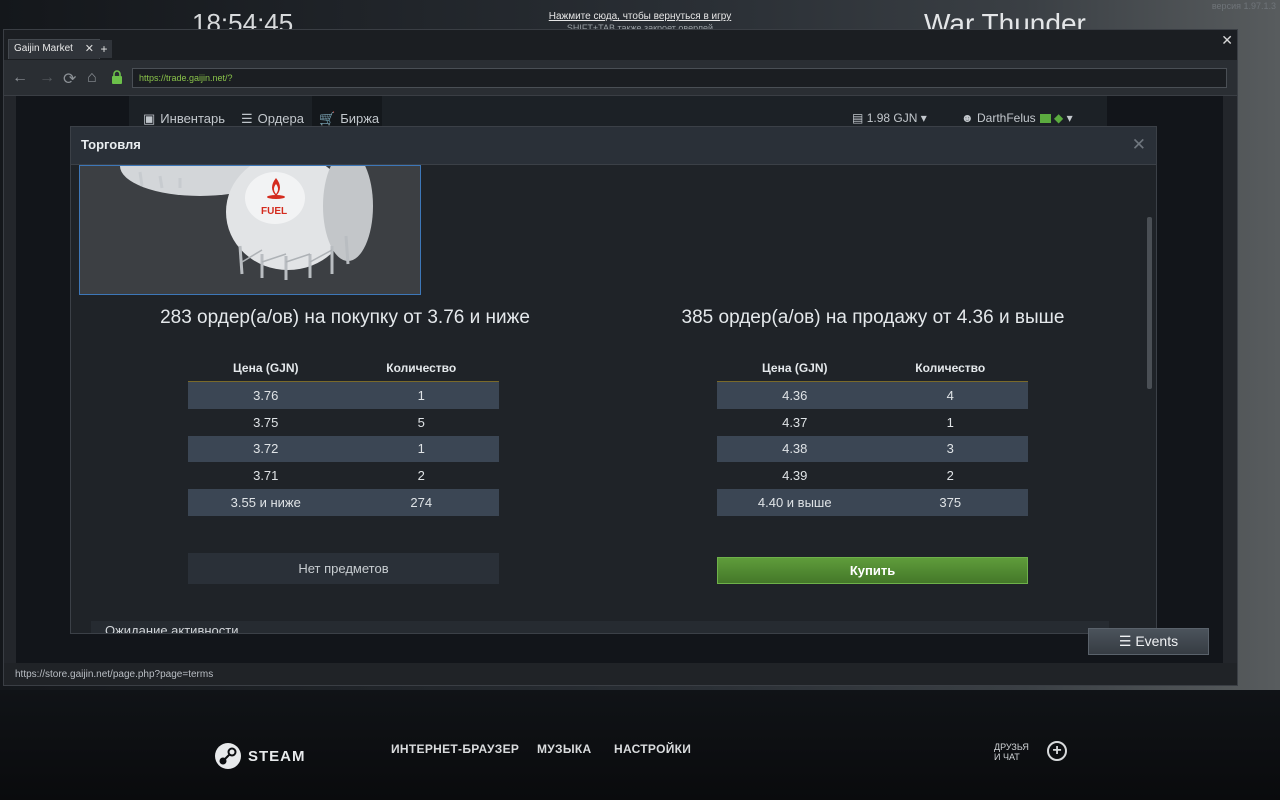 The width and height of the screenshot is (1280, 800). Describe the element at coordinates (868, 422) in the screenshot. I see `table-row: 4.37 1` at that location.